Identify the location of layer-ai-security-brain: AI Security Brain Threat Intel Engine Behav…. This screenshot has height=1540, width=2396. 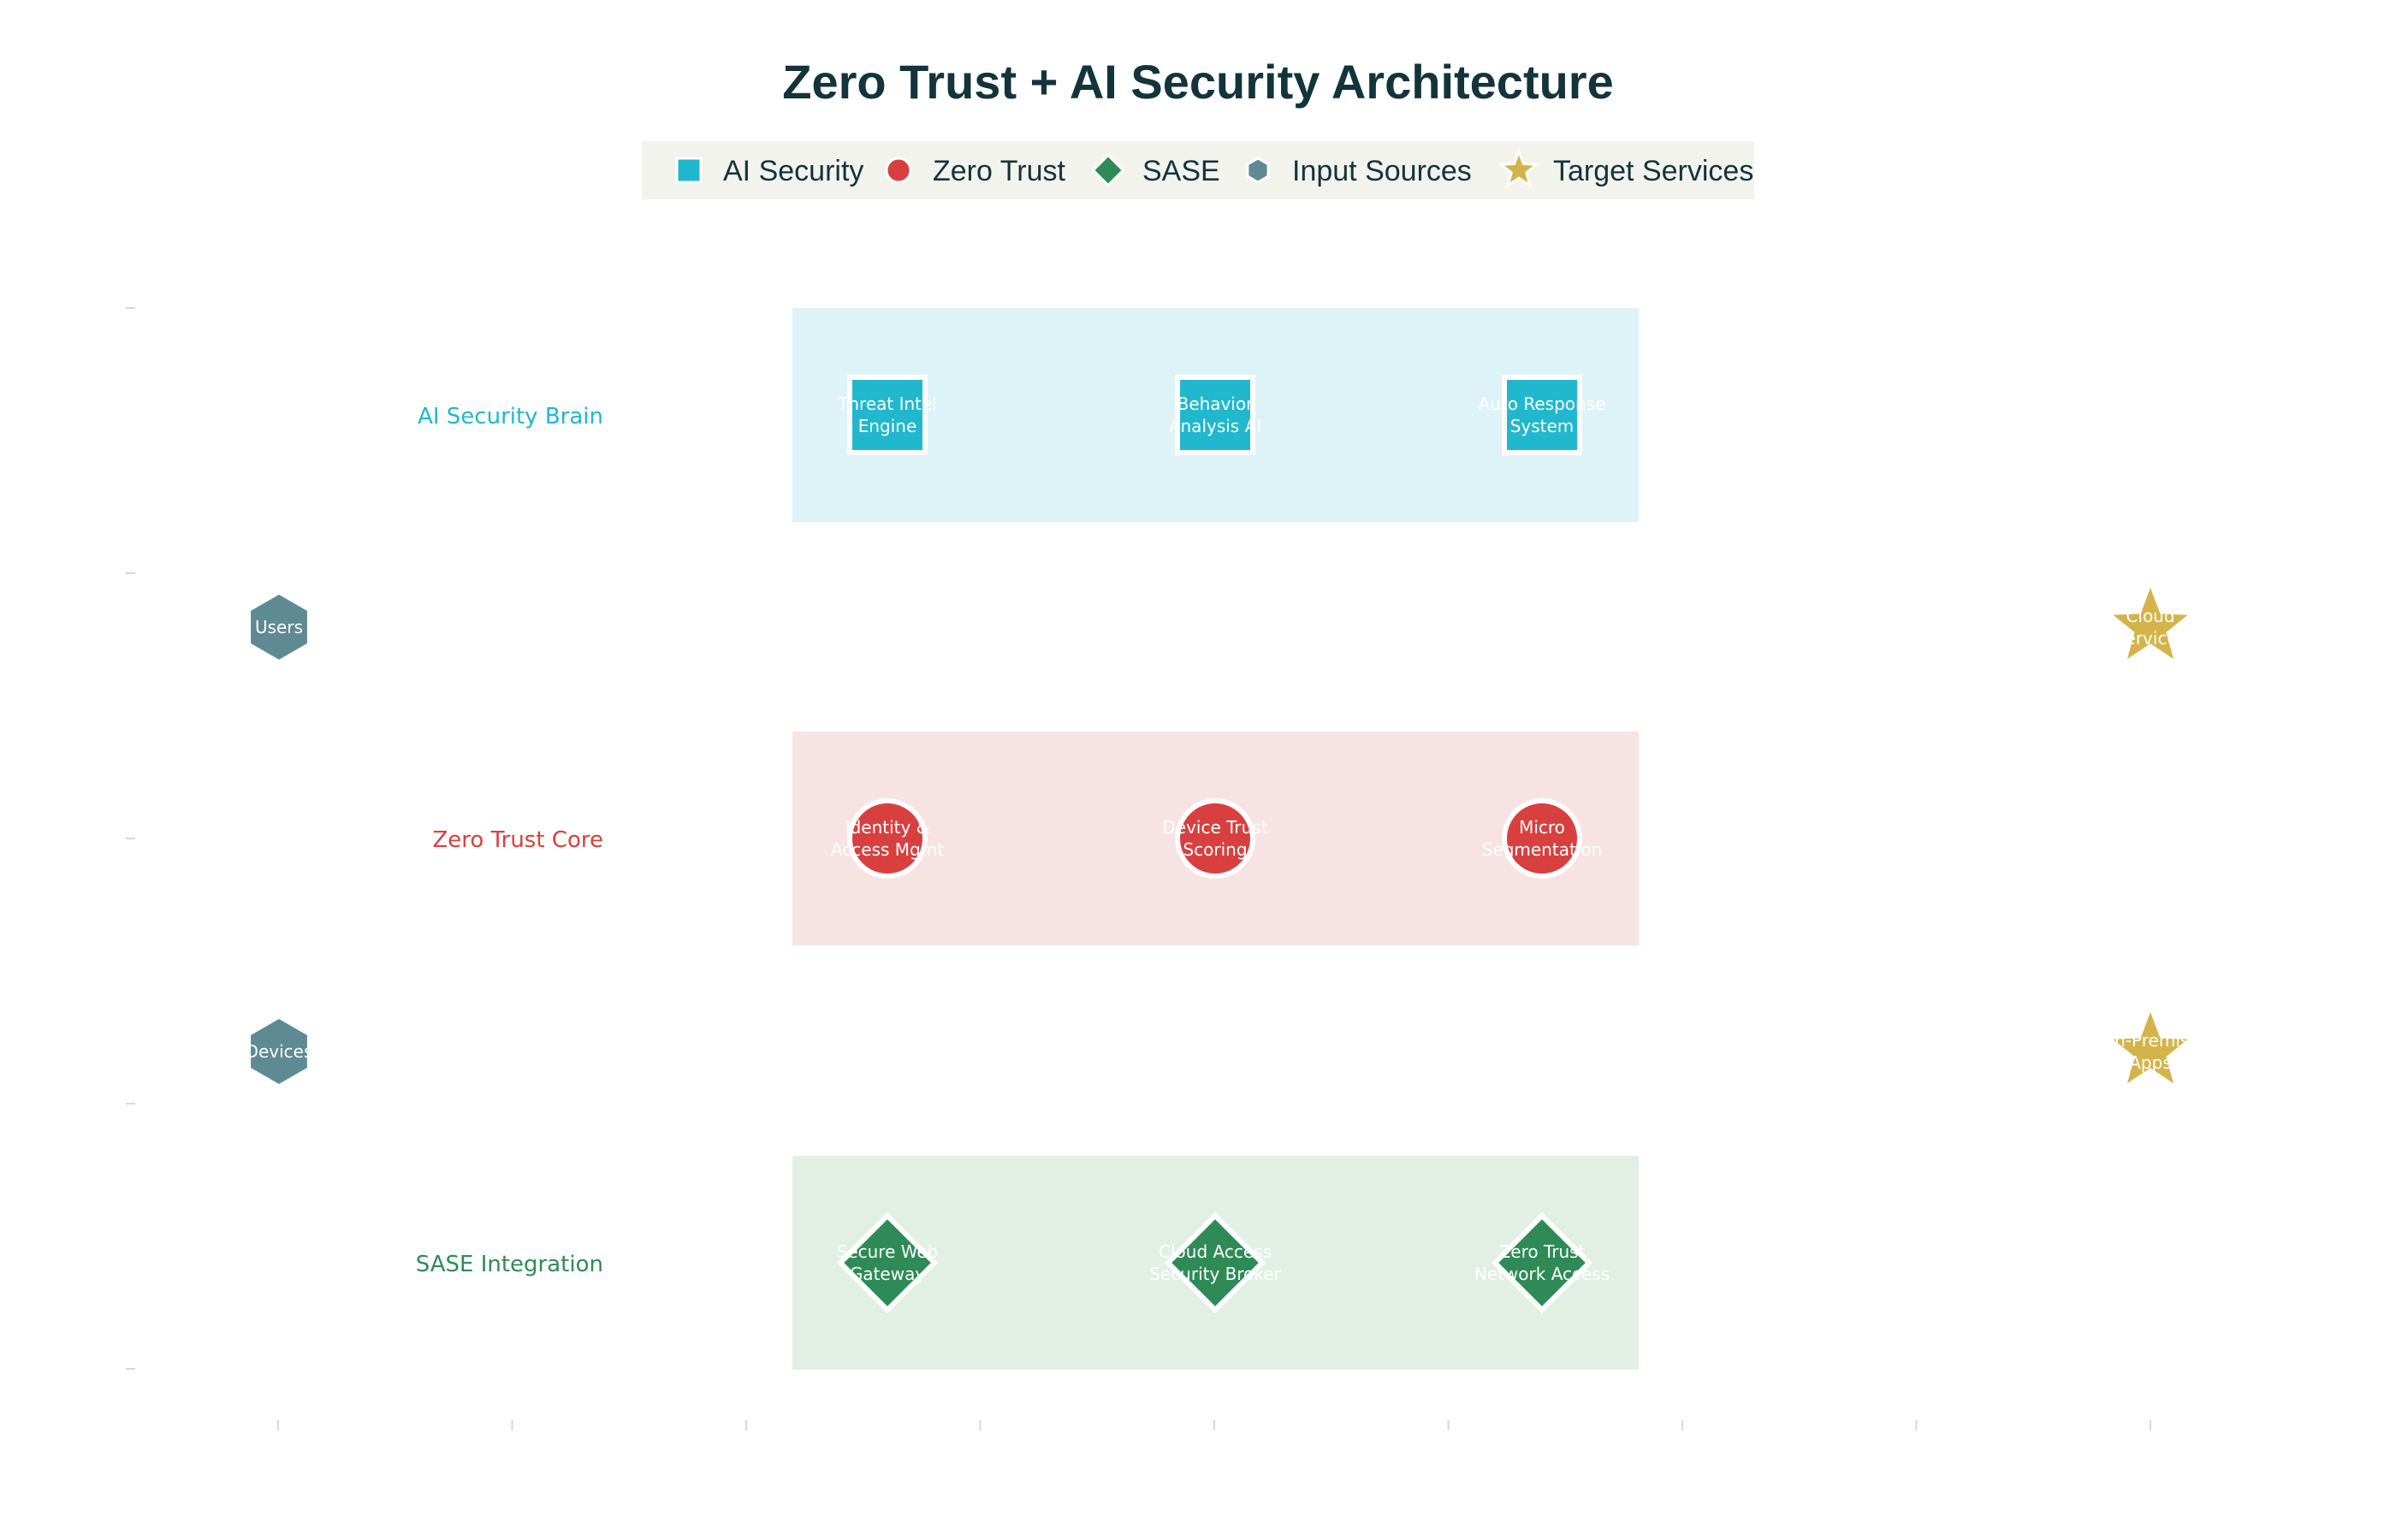
(1028, 415).